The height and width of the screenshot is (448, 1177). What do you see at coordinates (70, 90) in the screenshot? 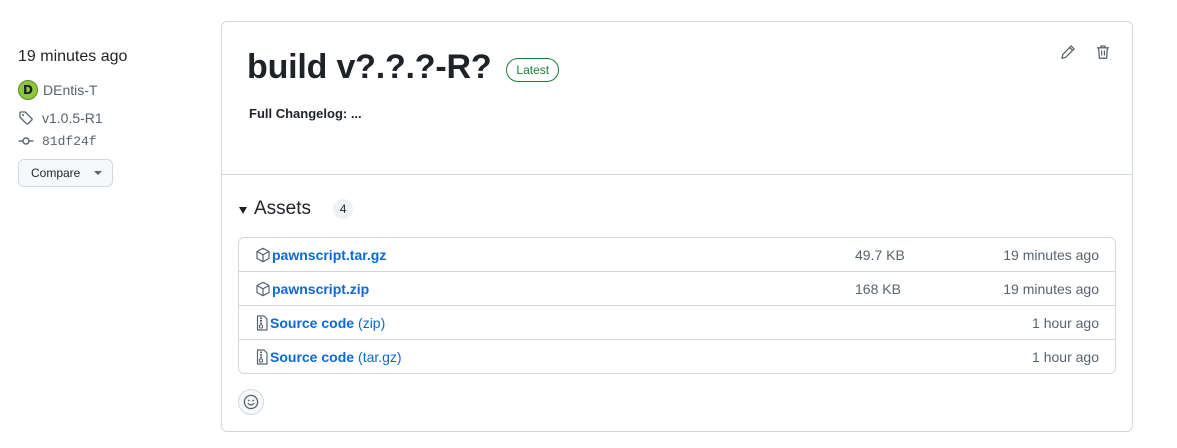
I see `author-name: DEntis-T` at bounding box center [70, 90].